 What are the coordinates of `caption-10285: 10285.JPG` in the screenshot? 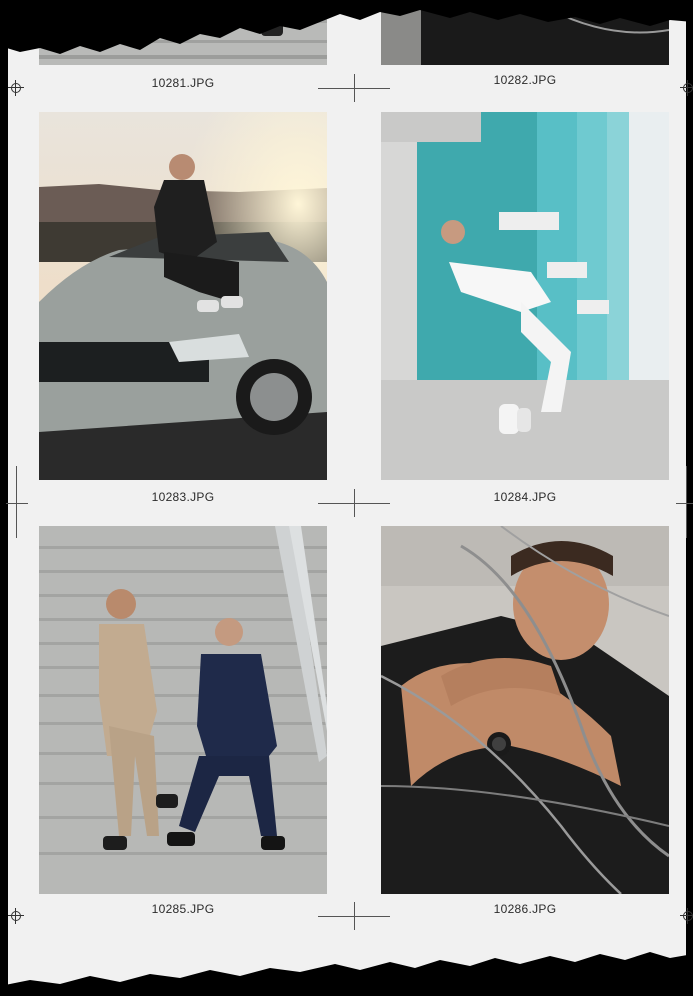 It's located at (183, 909).